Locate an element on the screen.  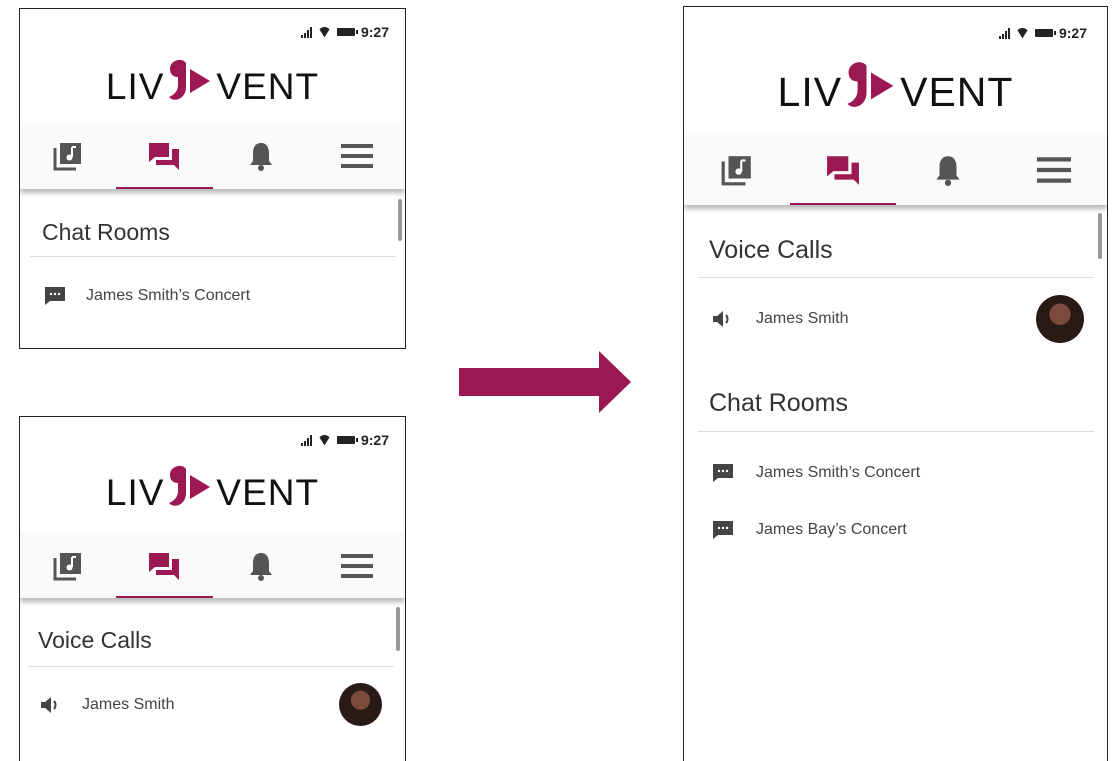
chat-room-item: James Bay’s Concert is located at coordinates (809, 530).